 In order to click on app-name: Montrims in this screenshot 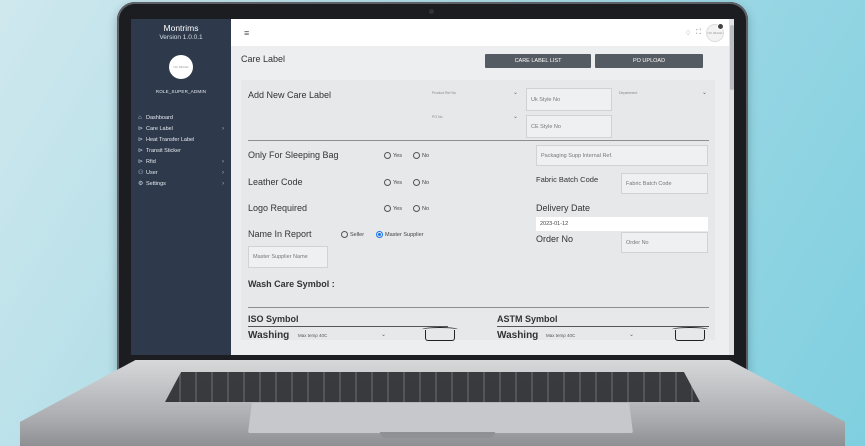, I will do `click(181, 28)`.